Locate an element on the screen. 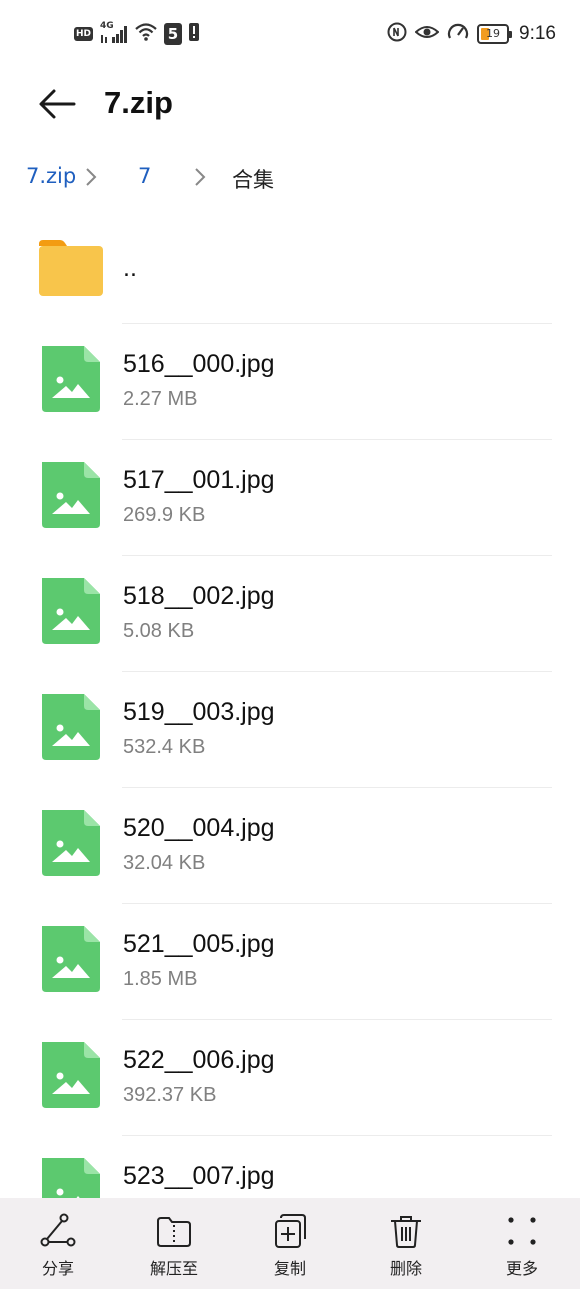  file-name: 519__003.jpg is located at coordinates (199, 712).